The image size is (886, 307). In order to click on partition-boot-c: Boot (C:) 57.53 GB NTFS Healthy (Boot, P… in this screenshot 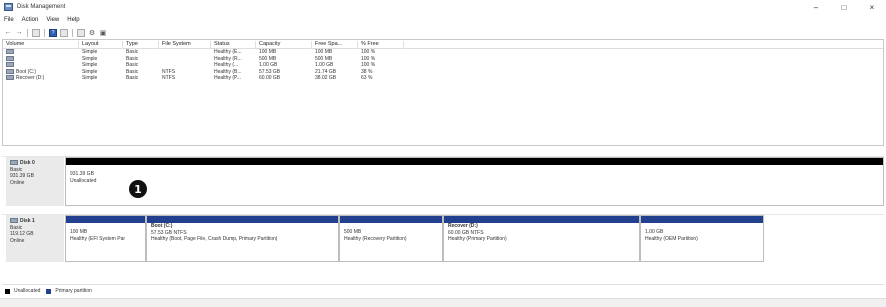, I will do `click(242, 238)`.